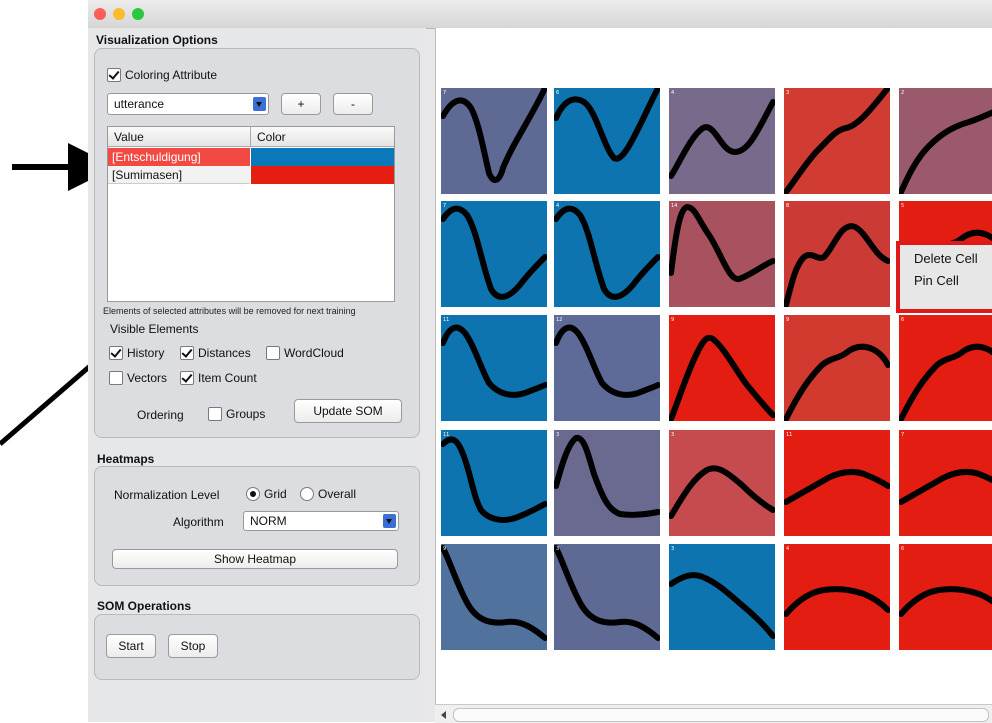 The height and width of the screenshot is (723, 992). Describe the element at coordinates (307, 493) in the screenshot. I see `overall-radio-dot` at that location.